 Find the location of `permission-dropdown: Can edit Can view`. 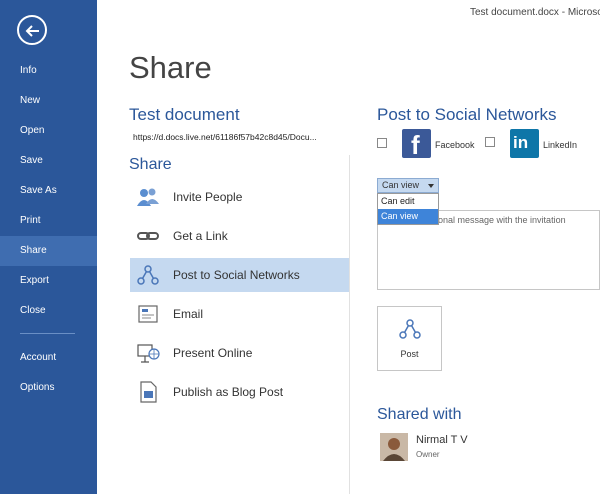

permission-dropdown: Can edit Can view is located at coordinates (408, 209).